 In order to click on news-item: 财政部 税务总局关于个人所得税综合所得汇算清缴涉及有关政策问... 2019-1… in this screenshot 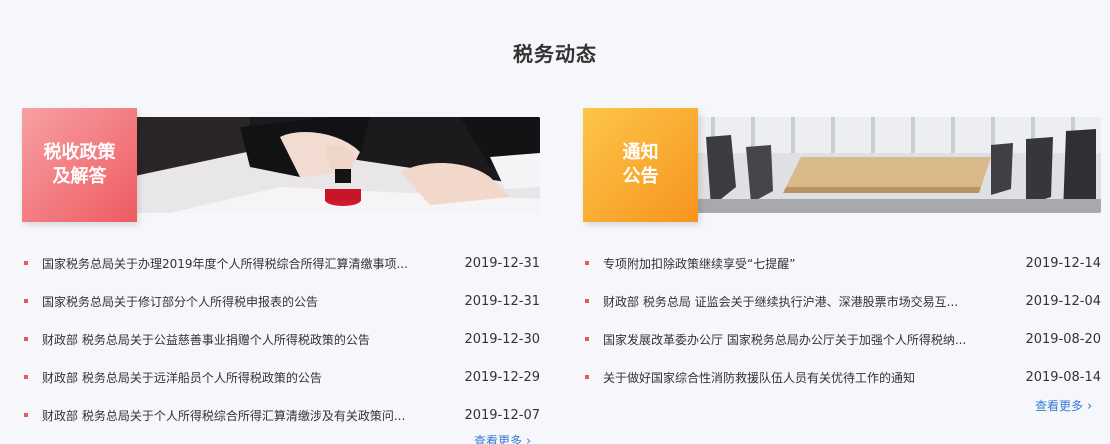, I will do `click(281, 415)`.